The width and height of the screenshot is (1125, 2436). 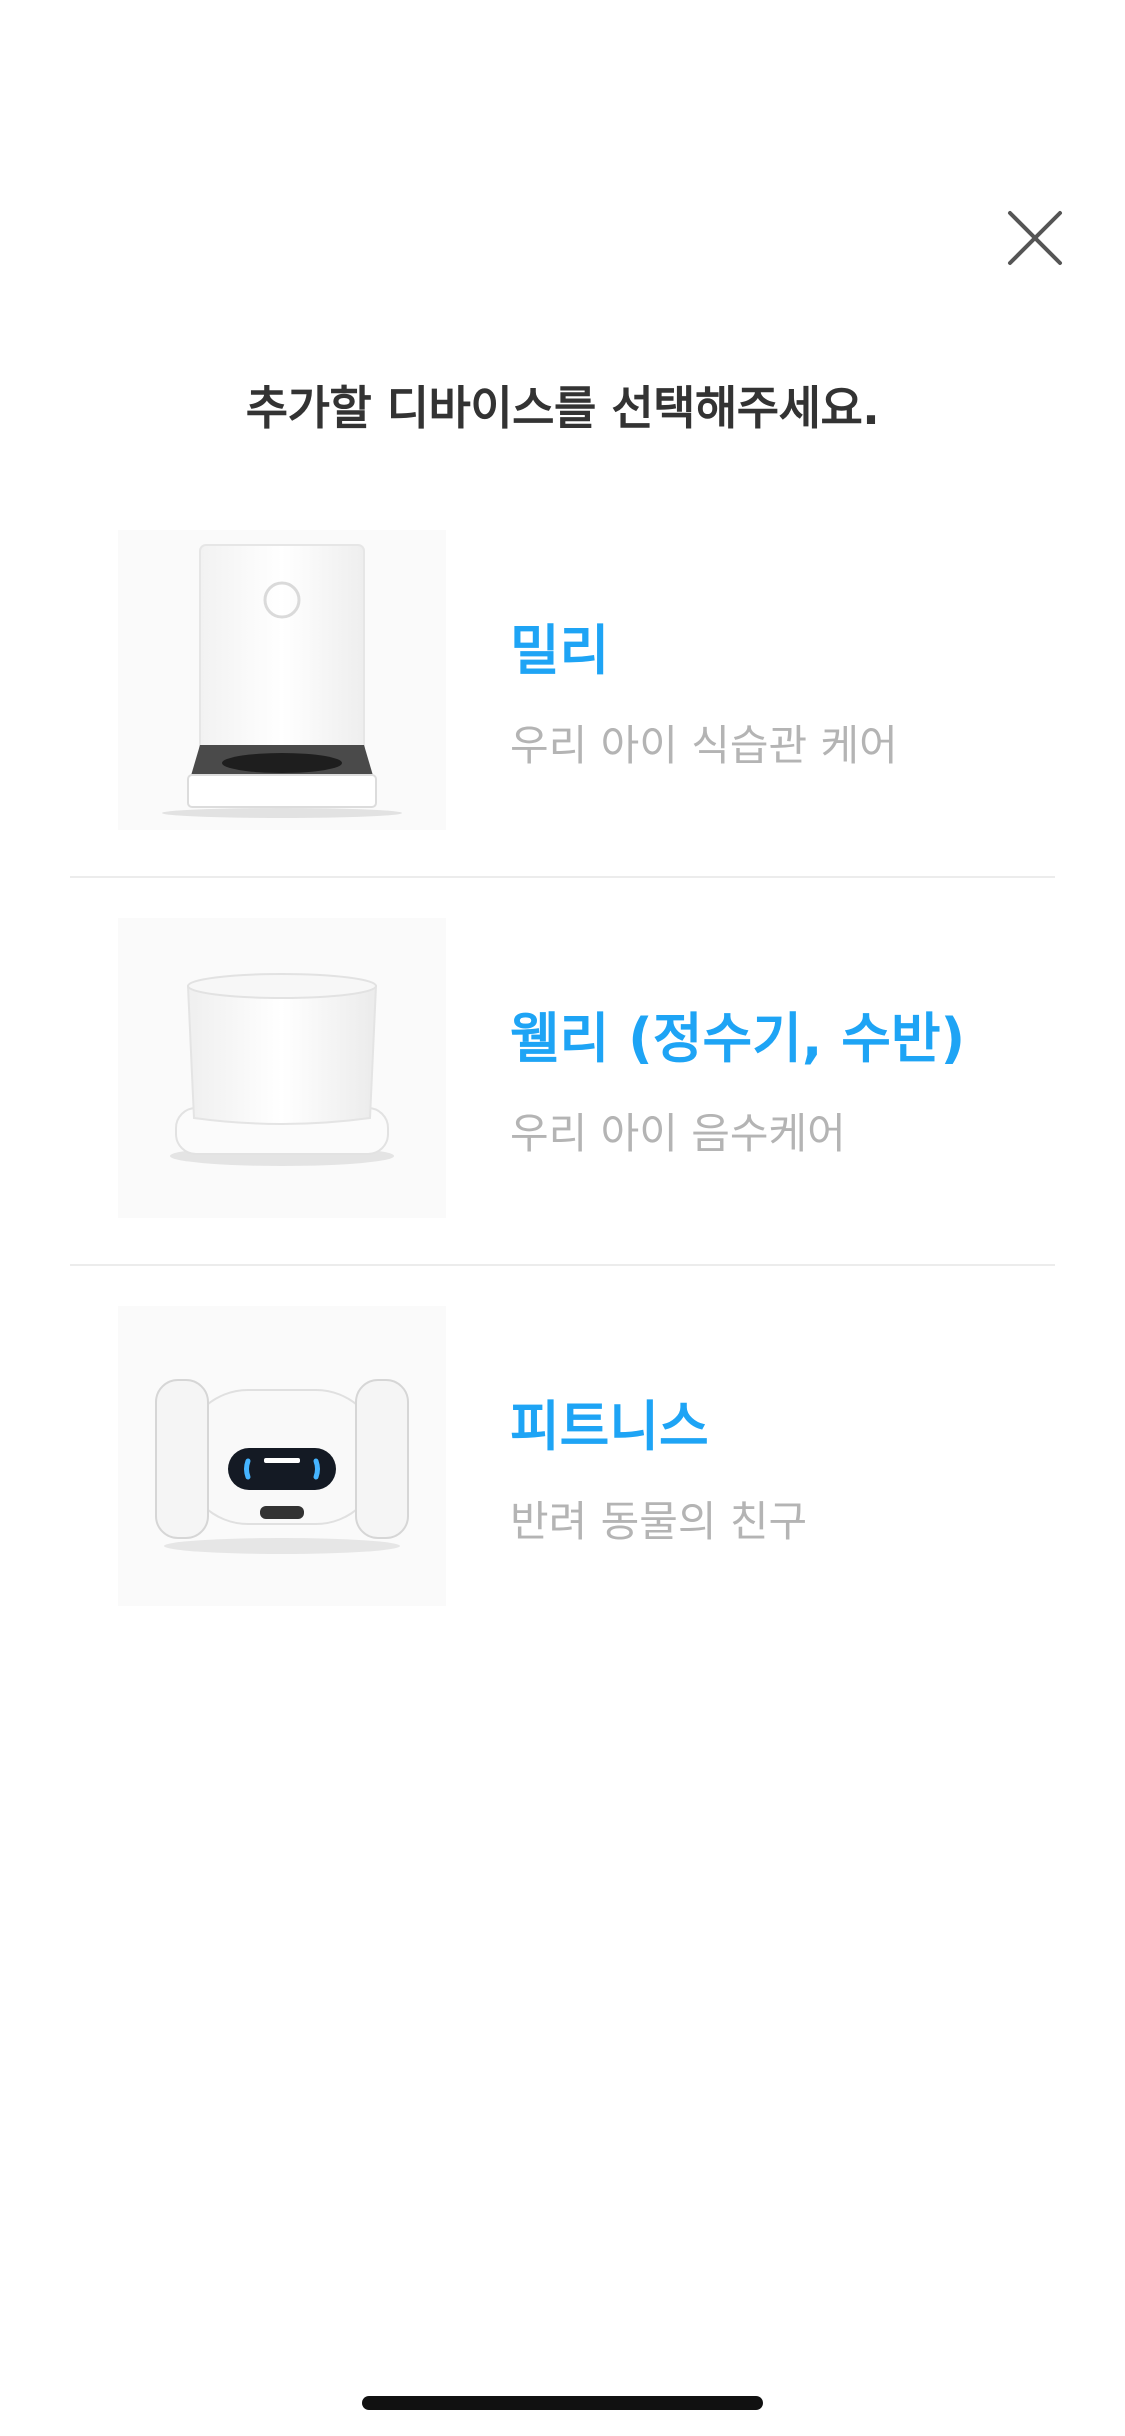 I want to click on device-description: 우리 아이 음수케어, so click(x=678, y=1133).